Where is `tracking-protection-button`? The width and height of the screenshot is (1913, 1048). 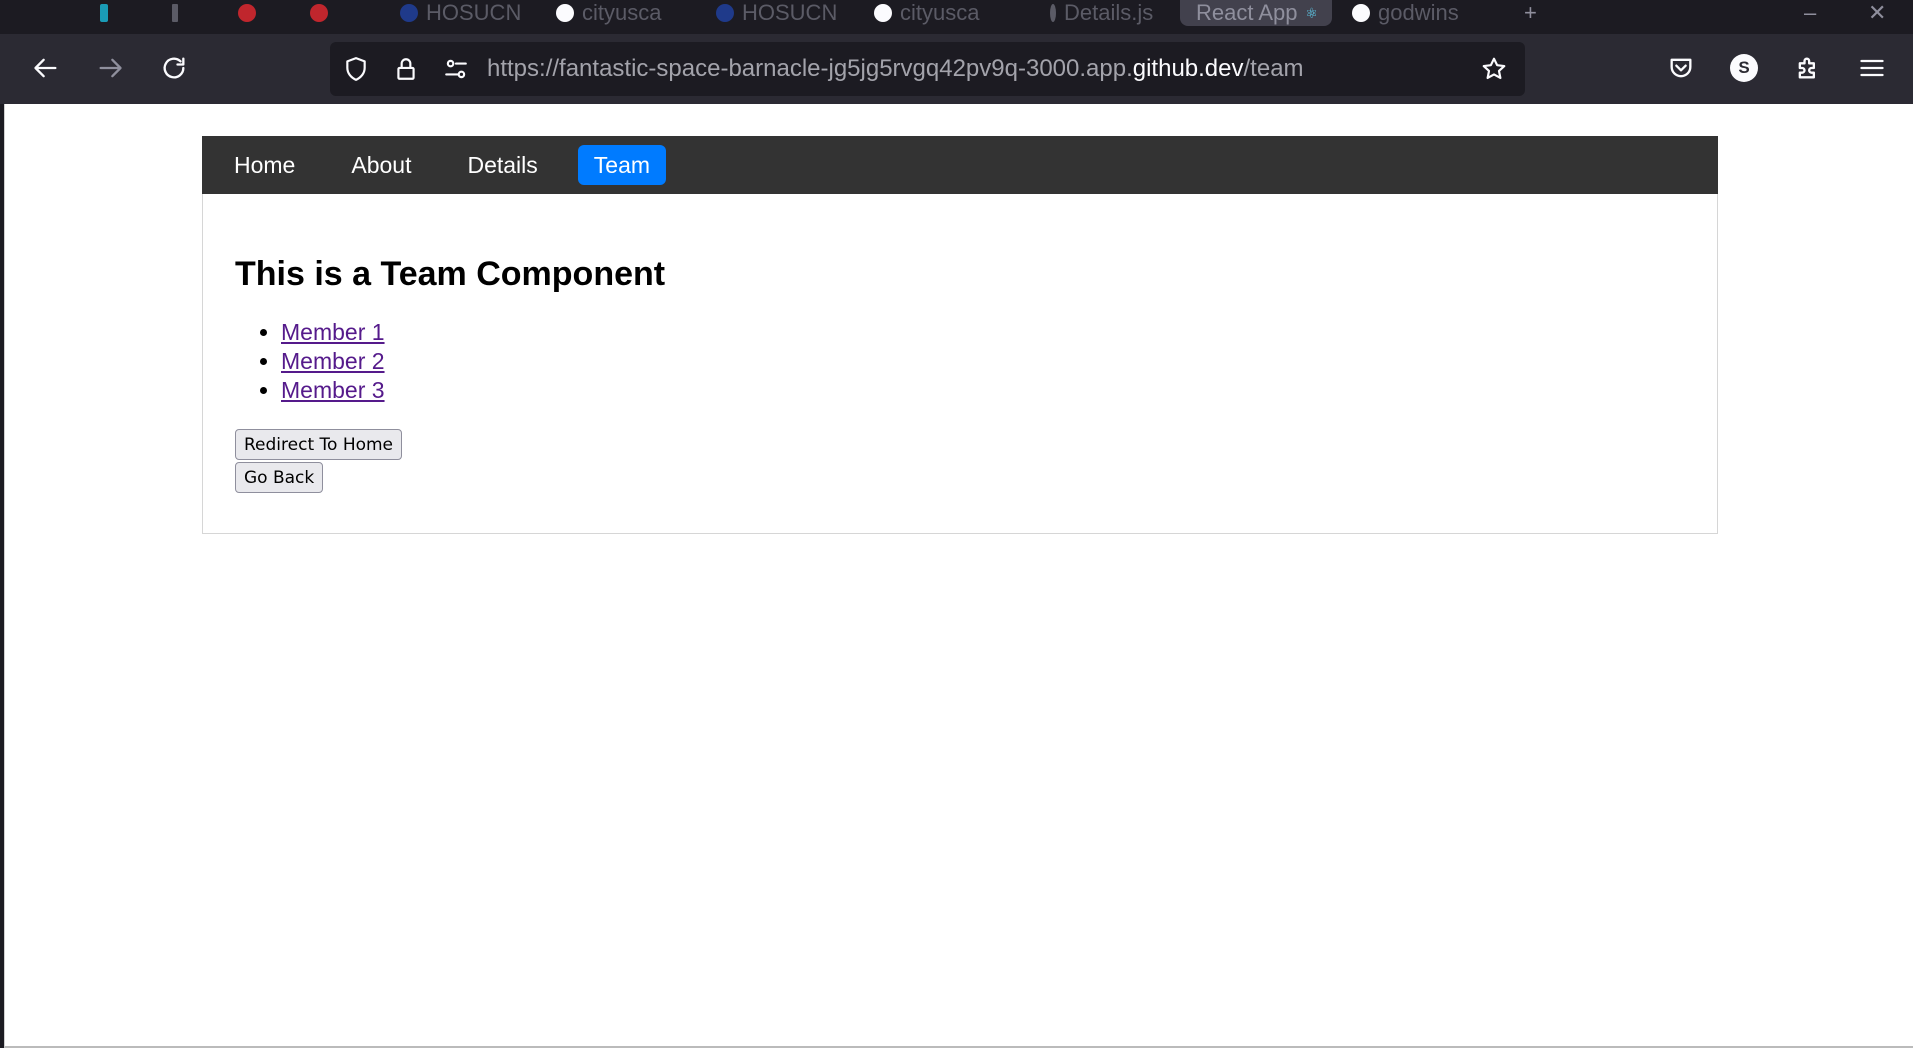 tracking-protection-button is located at coordinates (356, 69).